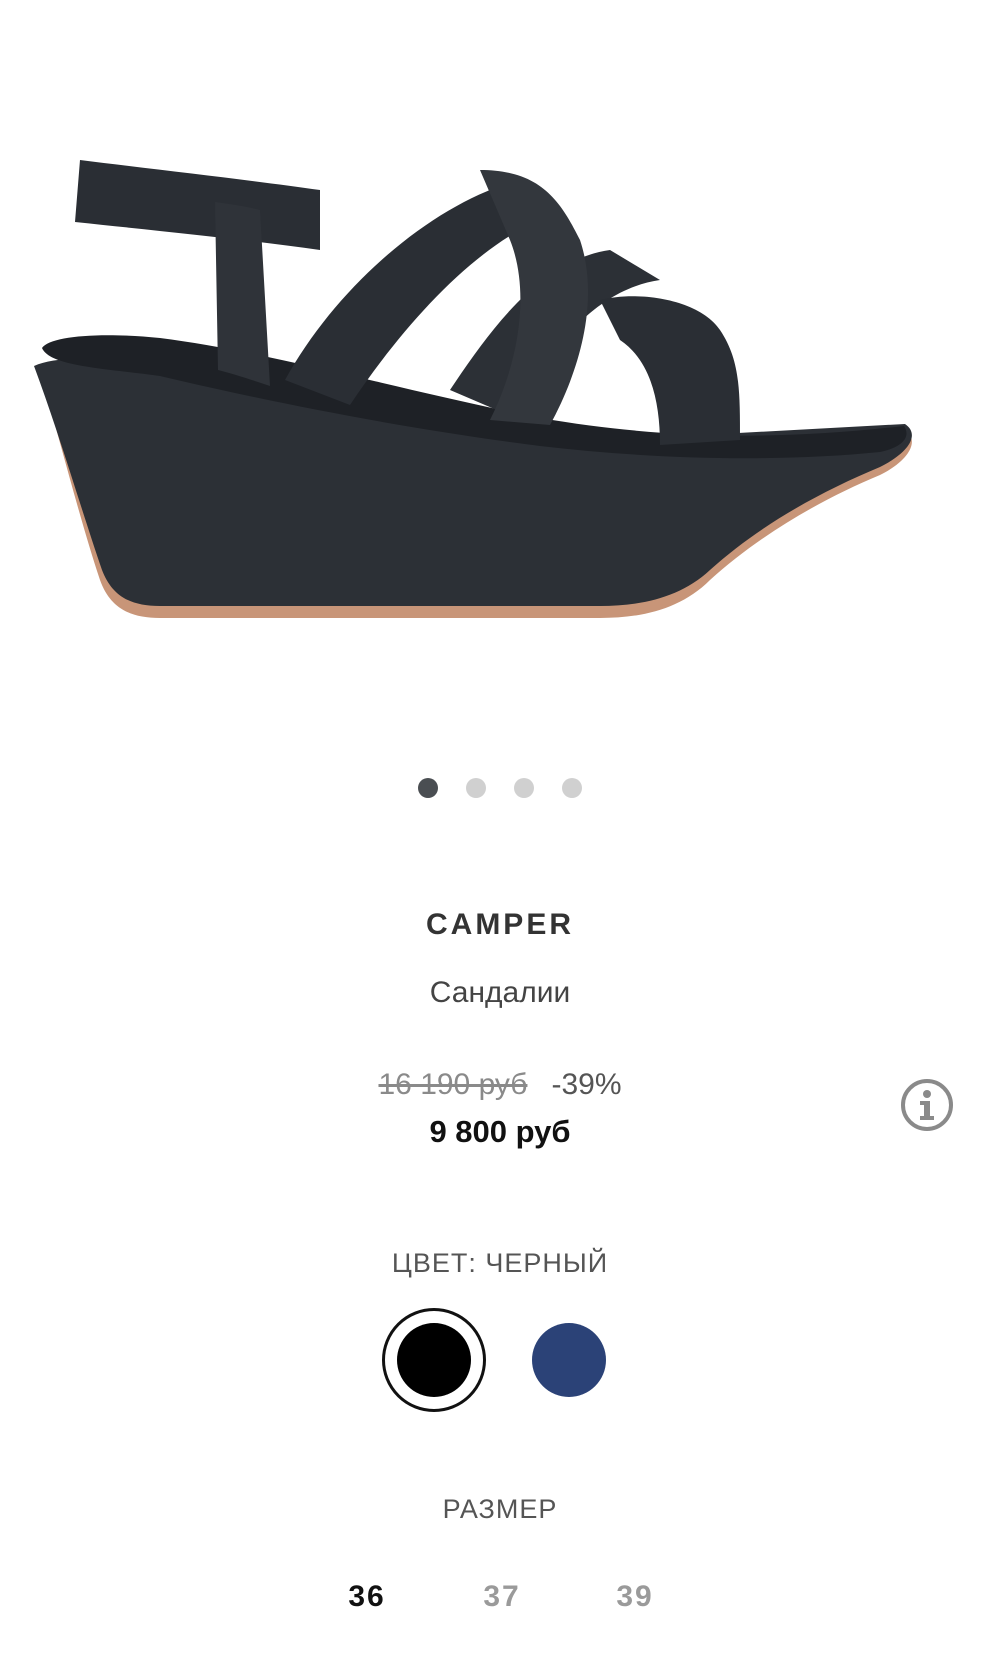 The height and width of the screenshot is (1672, 1000). Describe the element at coordinates (500, 992) in the screenshot. I see `product-type: Сандалии` at that location.